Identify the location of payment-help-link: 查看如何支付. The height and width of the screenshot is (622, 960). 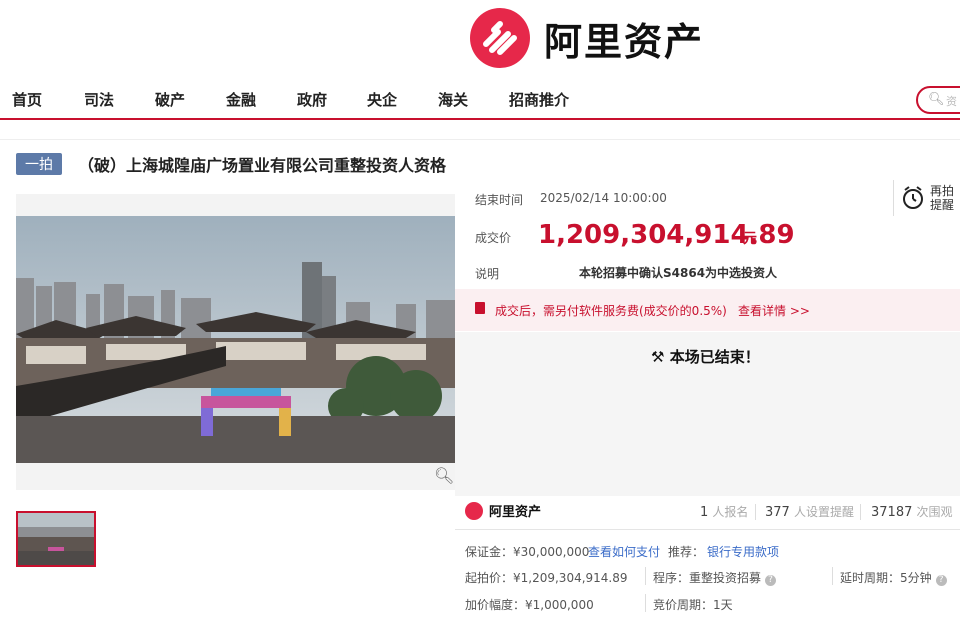
(624, 551).